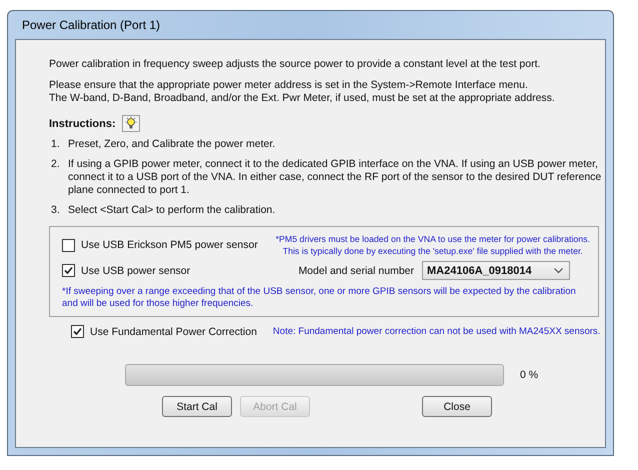 Image resolution: width=638 pixels, height=470 pixels. I want to click on step-text: If using a GPIB power meter, connect it to the dedicated GPIB interface on the VNA. If using an USB power meter, connect it to a USB port of the VNA. In either case, connect the RF port of the sensor to the desired DUT reference plane connected to port 1., so click(335, 177).